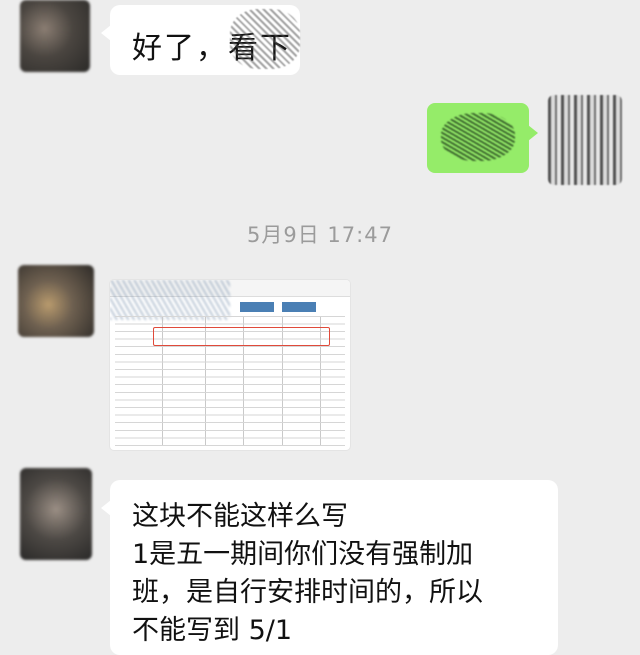  Describe the element at coordinates (585, 140) in the screenshot. I see `own-avatar` at that location.